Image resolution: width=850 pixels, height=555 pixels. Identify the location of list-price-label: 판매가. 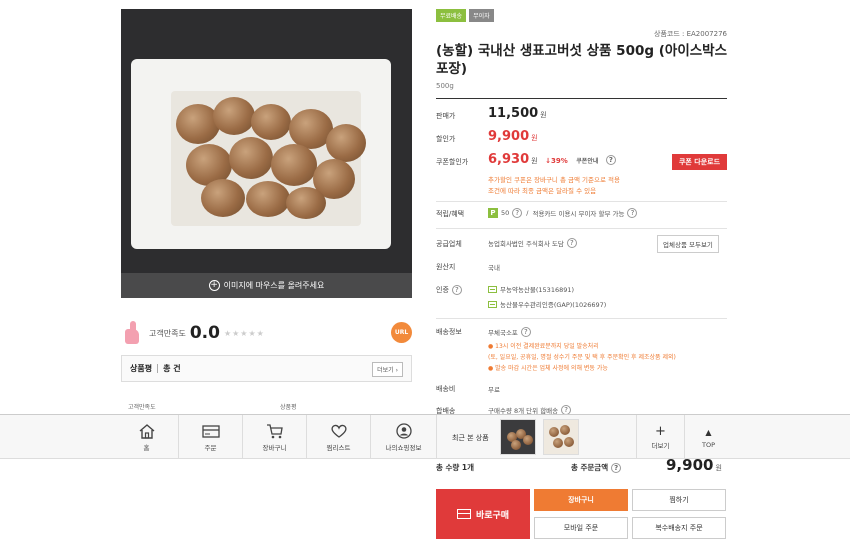
(446, 116).